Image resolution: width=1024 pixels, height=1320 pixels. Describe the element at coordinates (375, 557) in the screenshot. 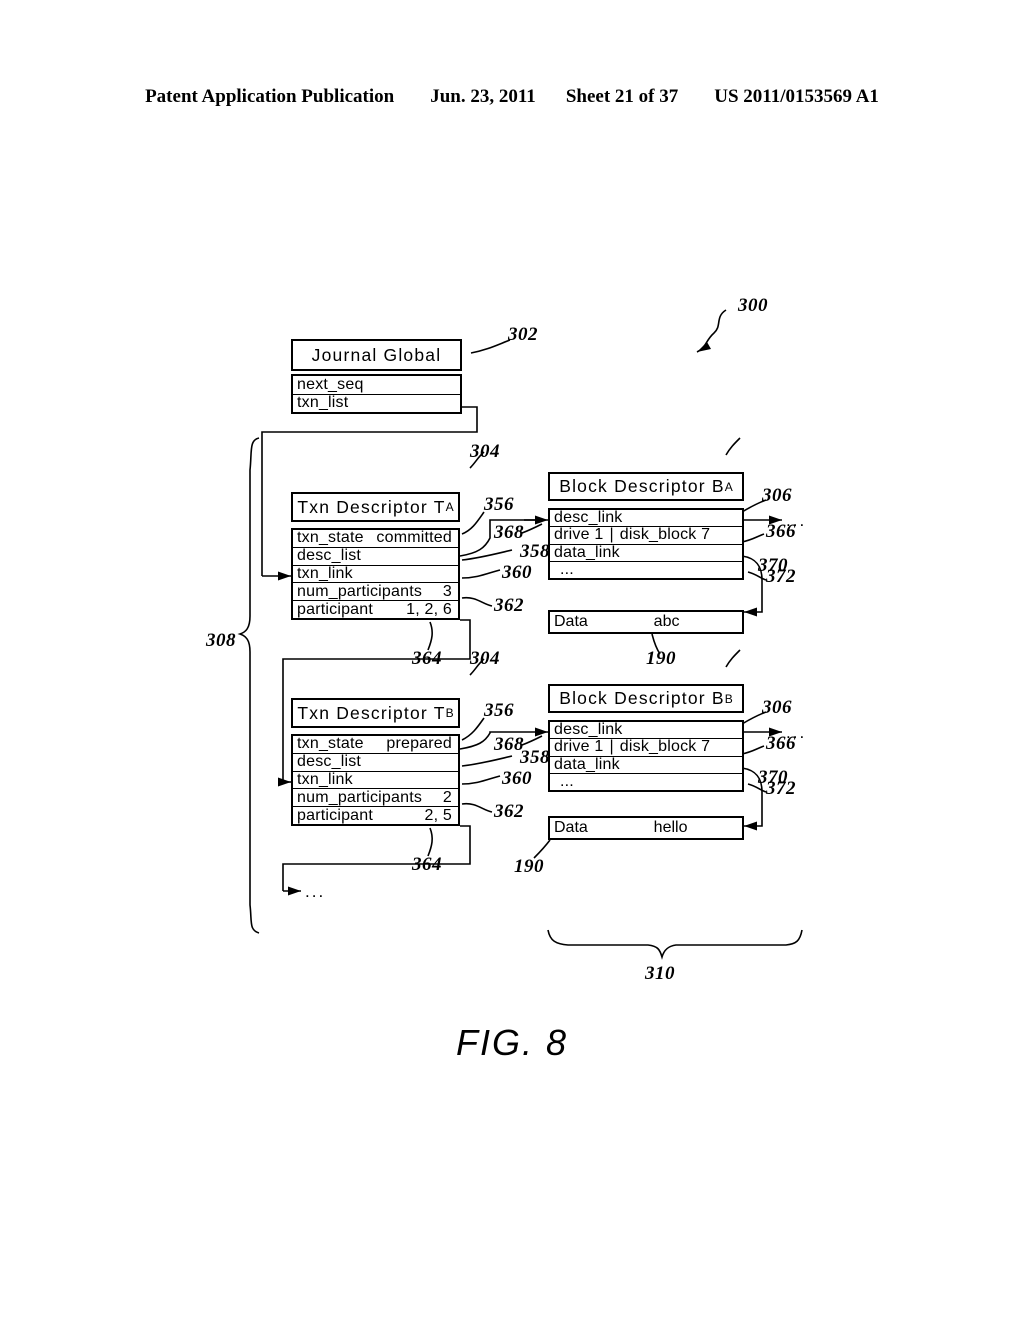

I see `txn-a-row-desc-list: desc_list` at that location.